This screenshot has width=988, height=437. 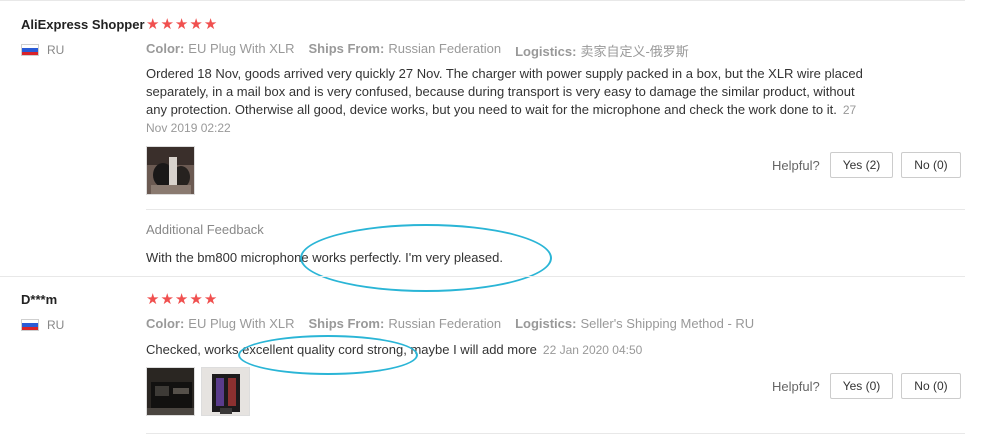 I want to click on additional-feedback-title: Additional Feedback, so click(x=205, y=229).